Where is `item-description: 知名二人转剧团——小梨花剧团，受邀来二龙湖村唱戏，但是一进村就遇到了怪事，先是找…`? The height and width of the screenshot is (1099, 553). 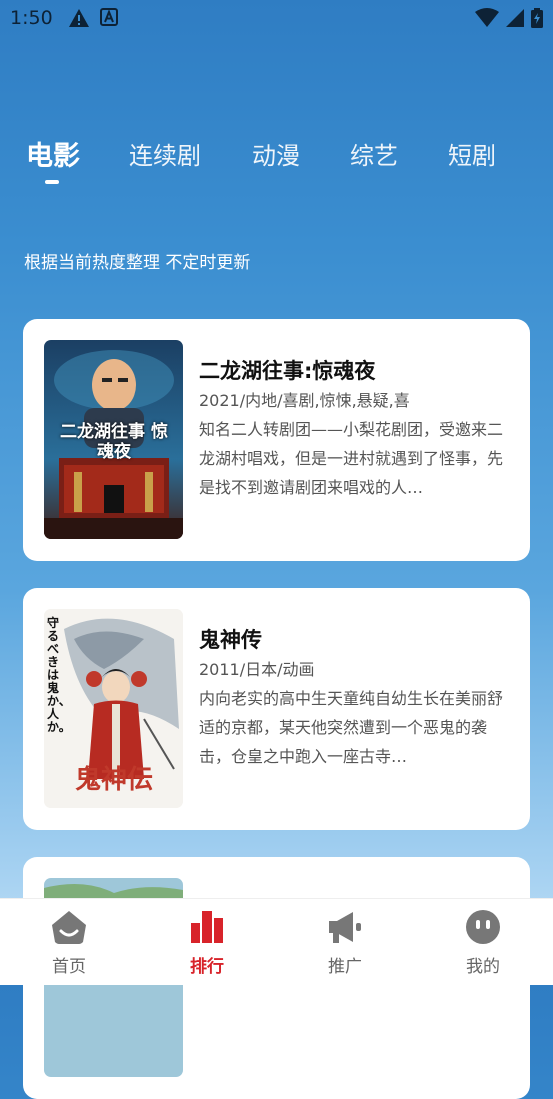 item-description: 知名二人转剧团——小梨花剧团，受邀来二龙湖村唱戏，但是一进村就遇到了怪事，先是找… is located at coordinates (351, 458).